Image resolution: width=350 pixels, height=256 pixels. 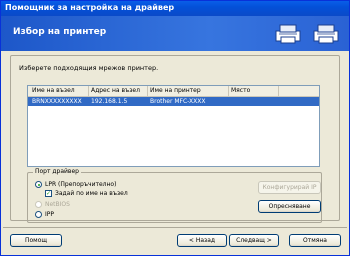 What do you see at coordinates (57, 171) in the screenshot?
I see `port-driver-legend: Порт драйвер` at bounding box center [57, 171].